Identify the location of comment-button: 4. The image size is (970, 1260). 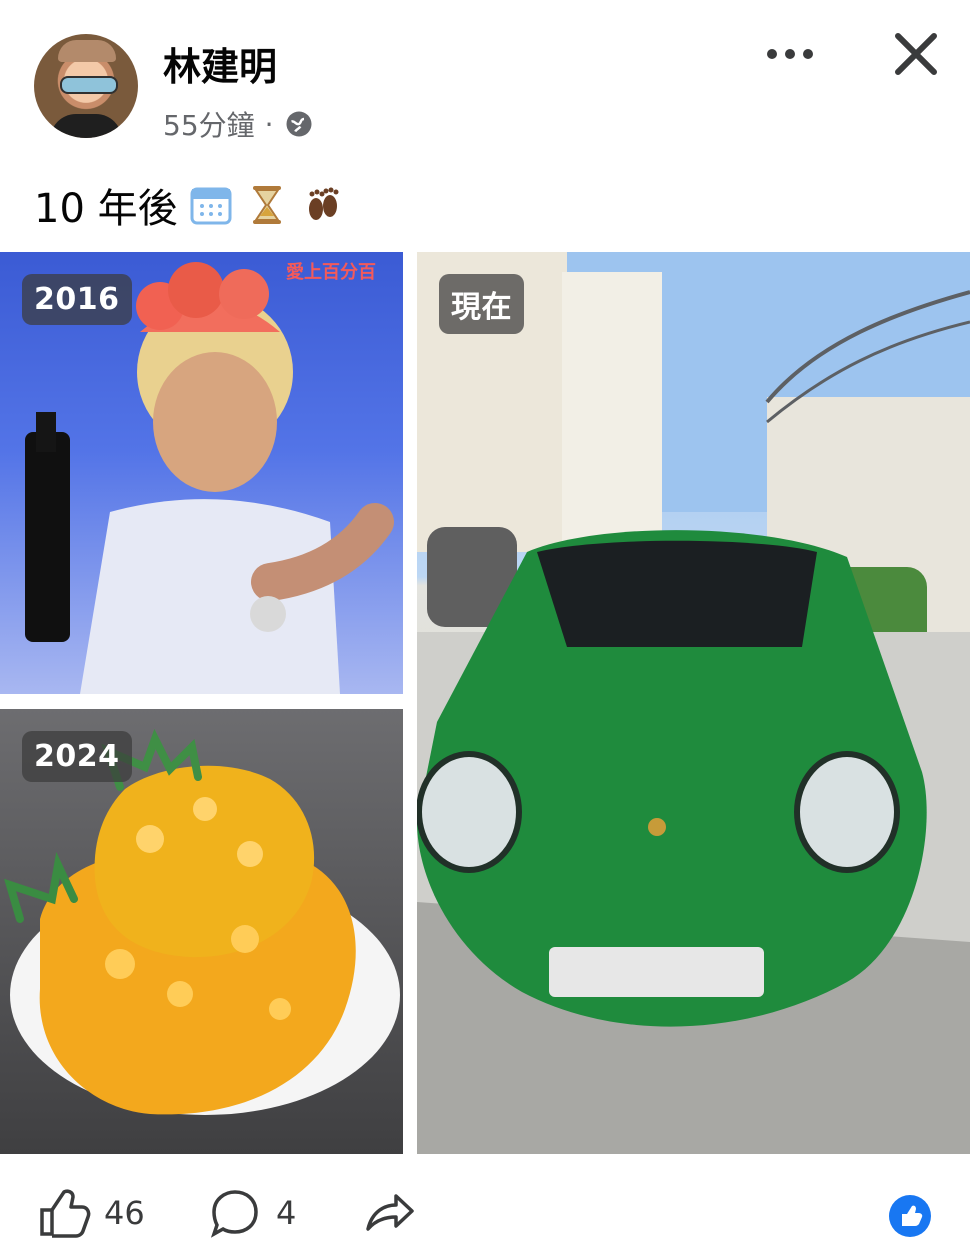
(251, 1213).